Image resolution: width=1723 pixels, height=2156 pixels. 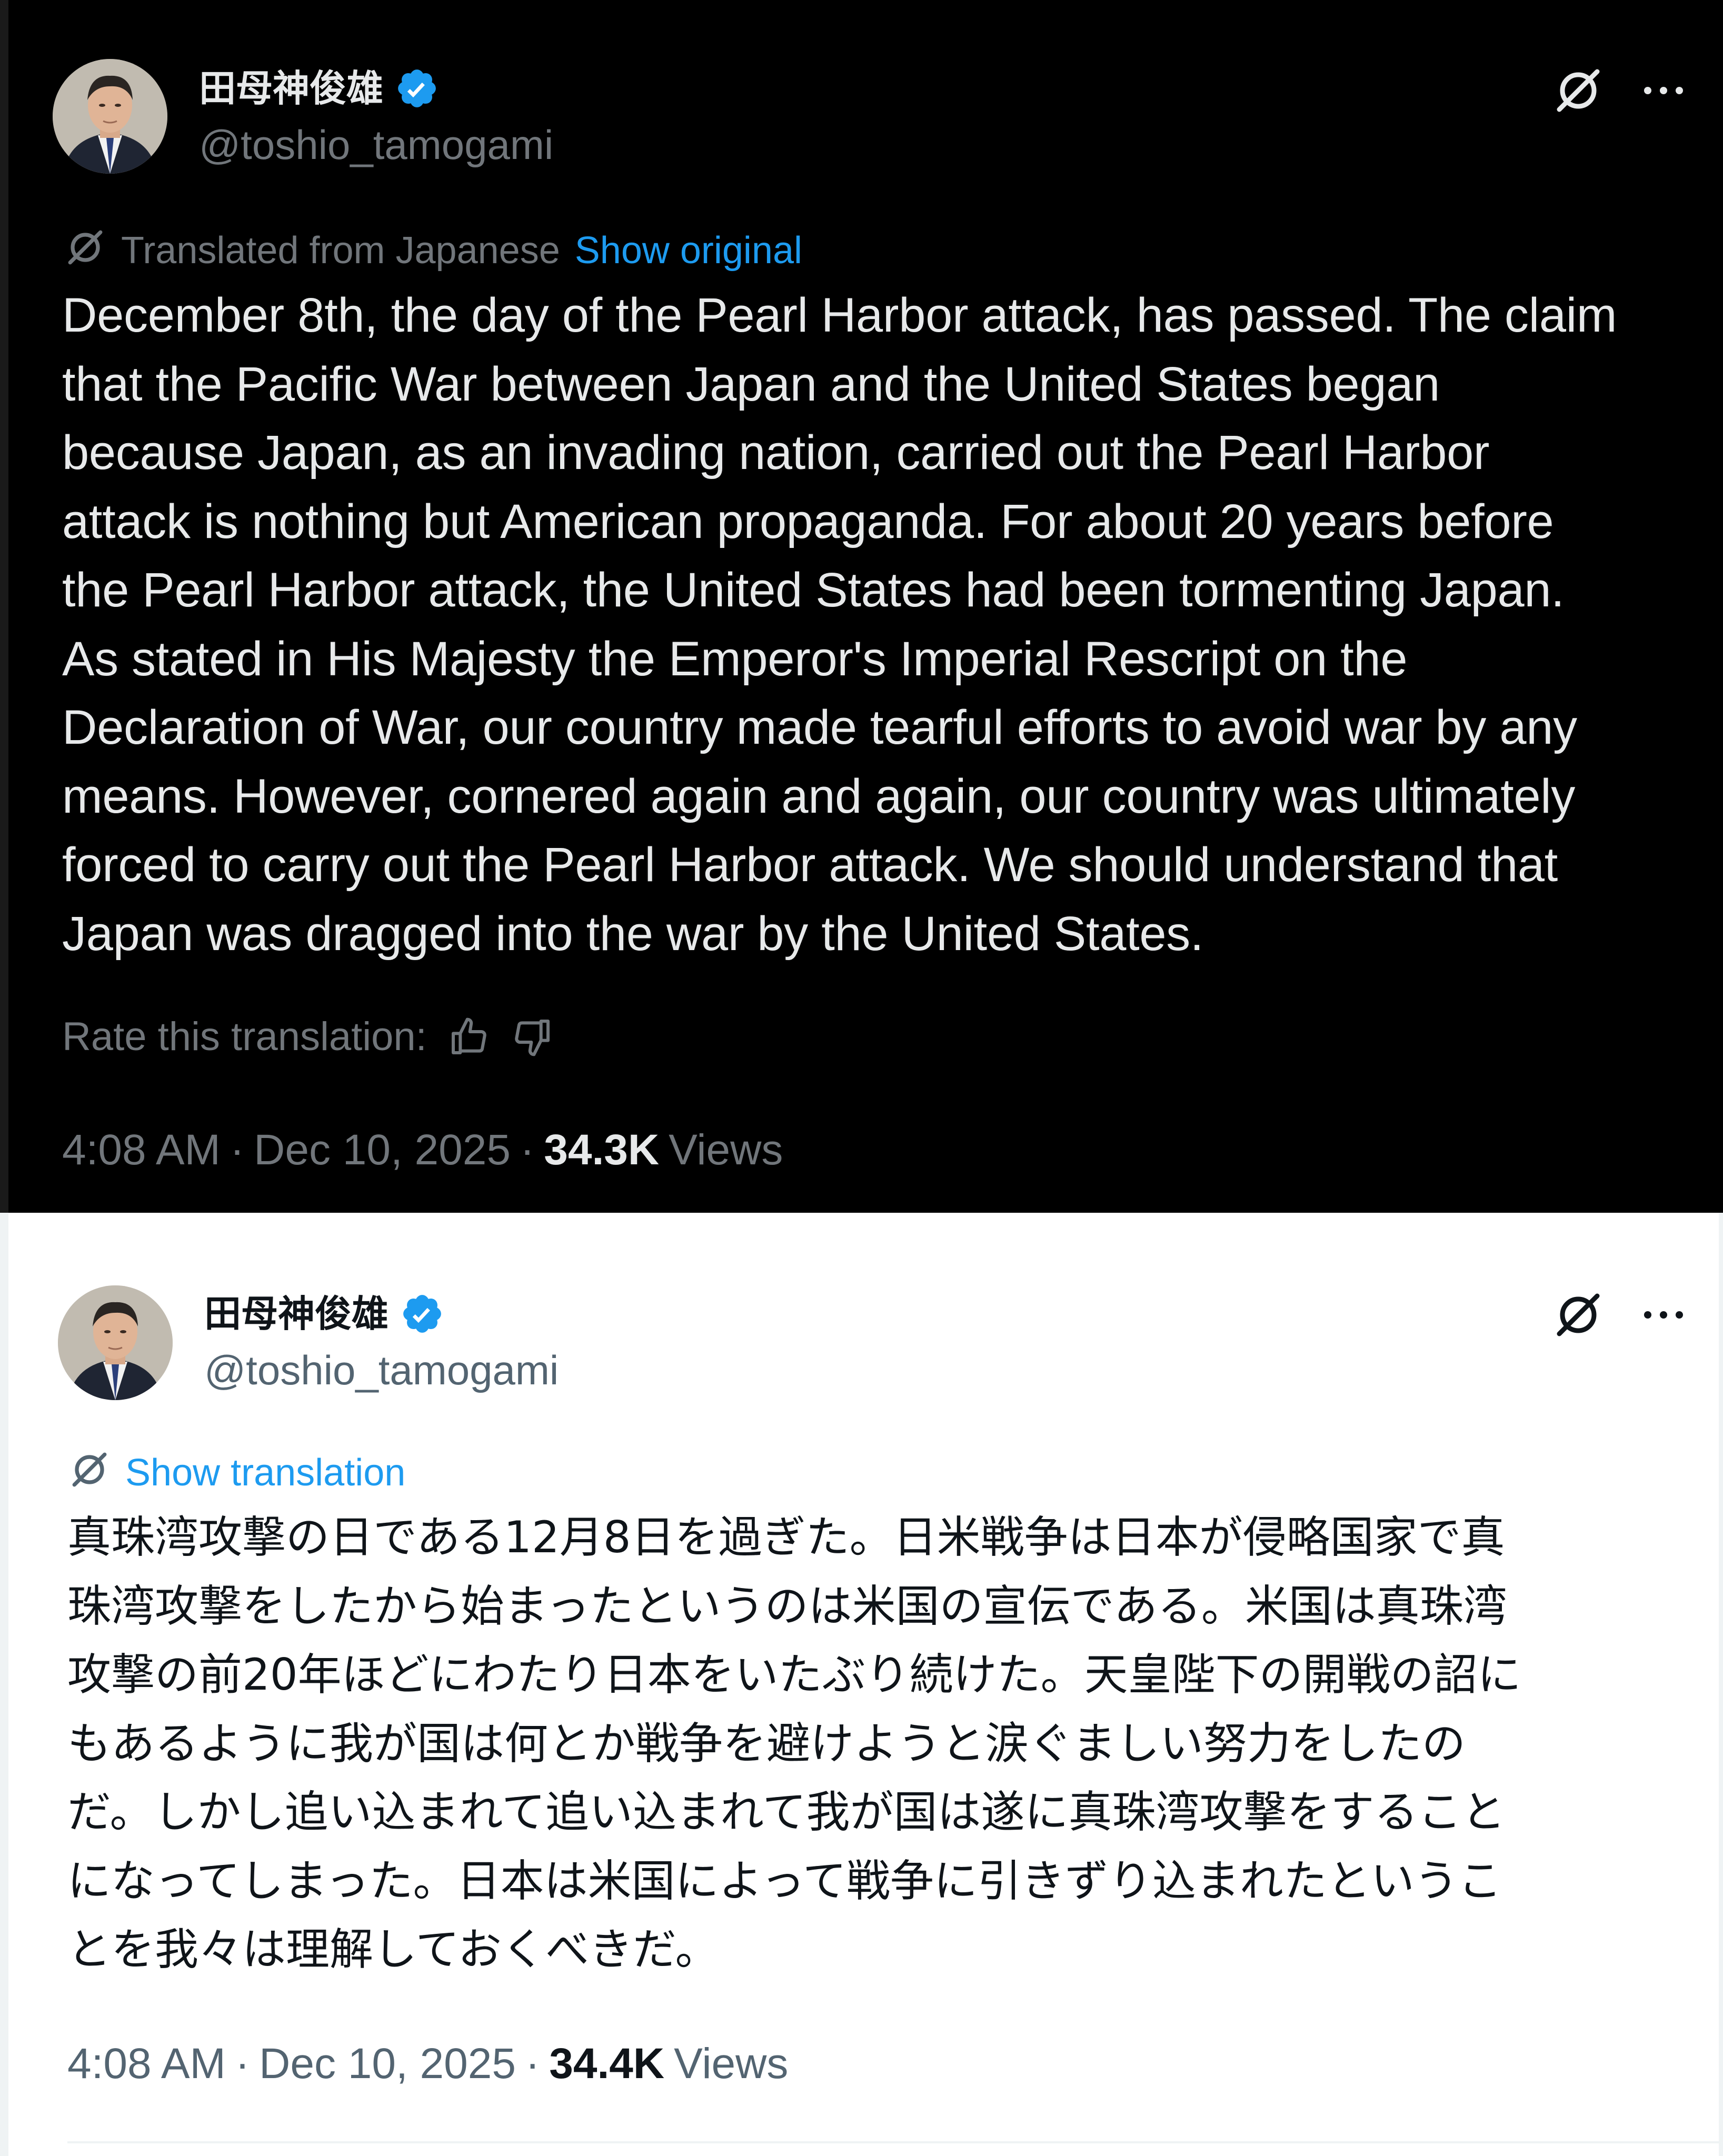 What do you see at coordinates (340, 250) in the screenshot?
I see `translated-from-label: Translated from Japanese` at bounding box center [340, 250].